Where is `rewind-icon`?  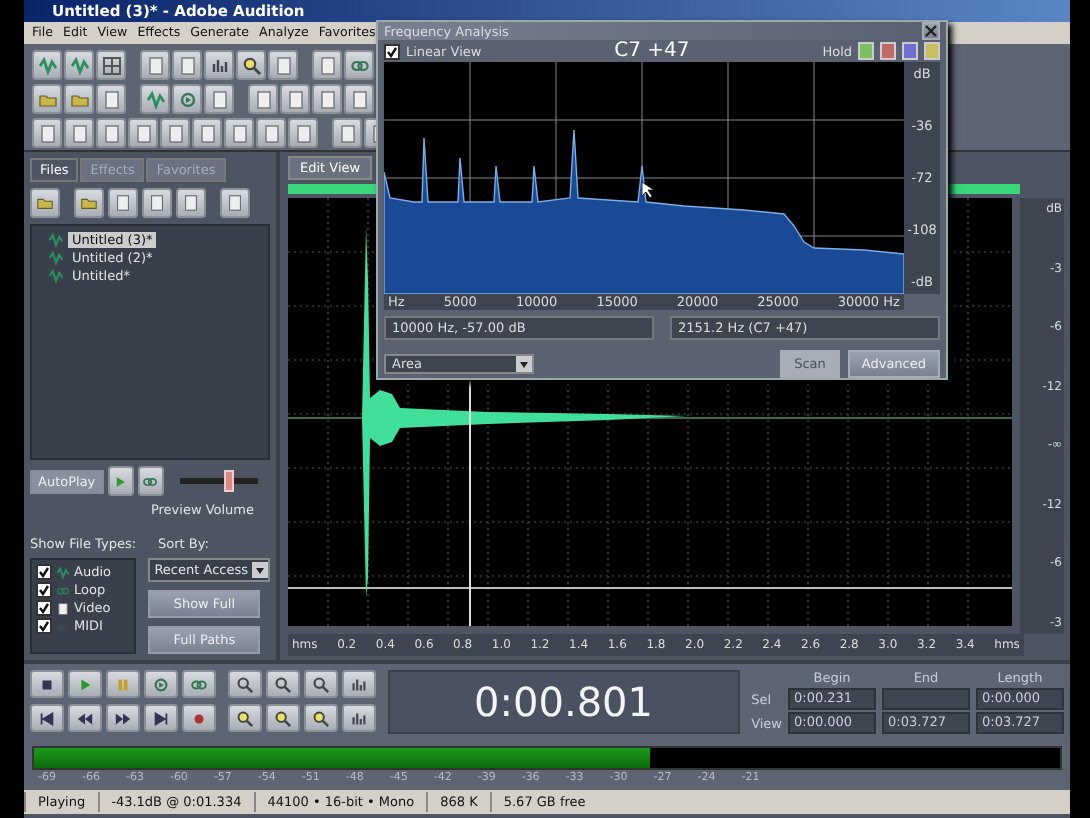 rewind-icon is located at coordinates (85, 718).